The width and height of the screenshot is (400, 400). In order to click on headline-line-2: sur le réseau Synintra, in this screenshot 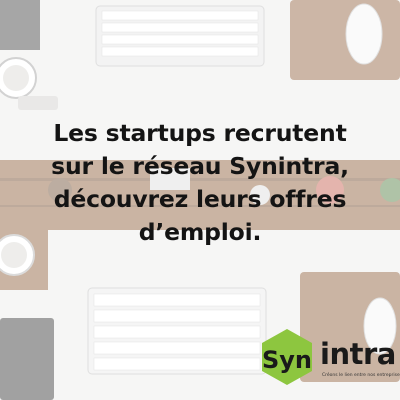, I will do `click(200, 166)`.